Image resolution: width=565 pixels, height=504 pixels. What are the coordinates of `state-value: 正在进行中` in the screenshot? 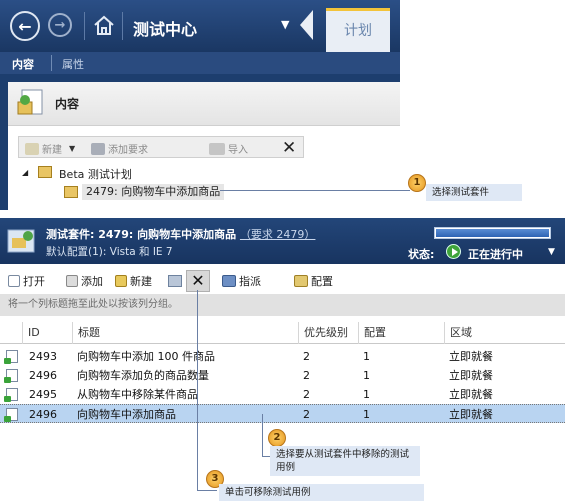 It's located at (495, 254).